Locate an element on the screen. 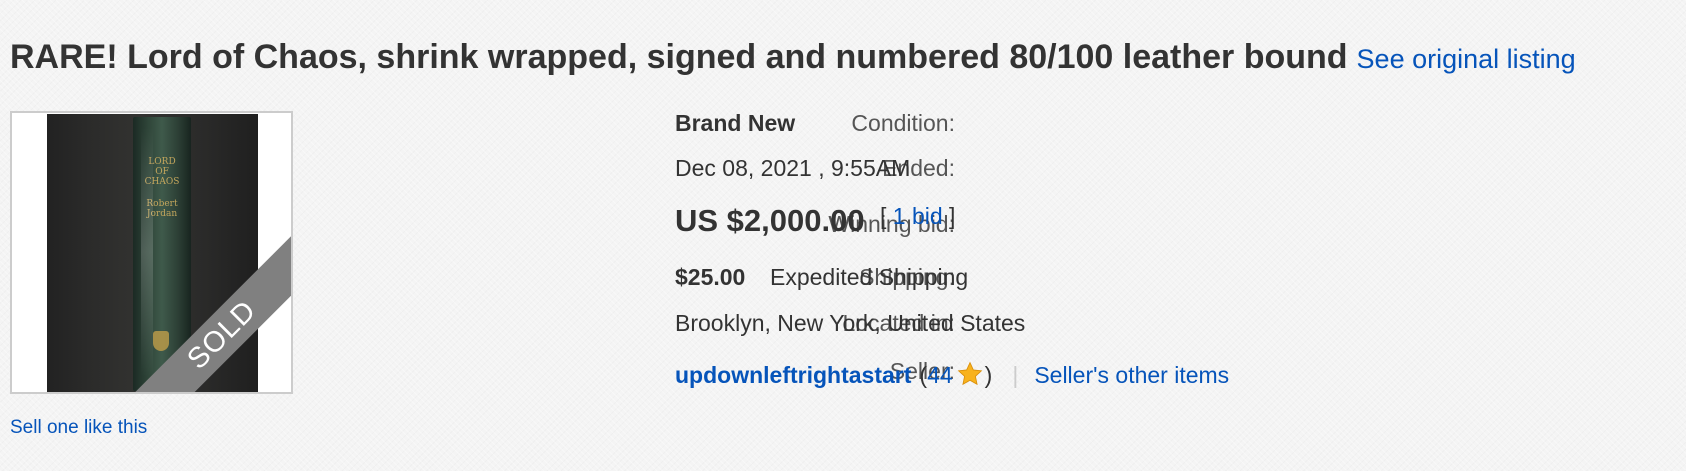 The height and width of the screenshot is (471, 1686). shipping-row: Shipping: $25.00 Expedited Shipping is located at coordinates (850, 284).